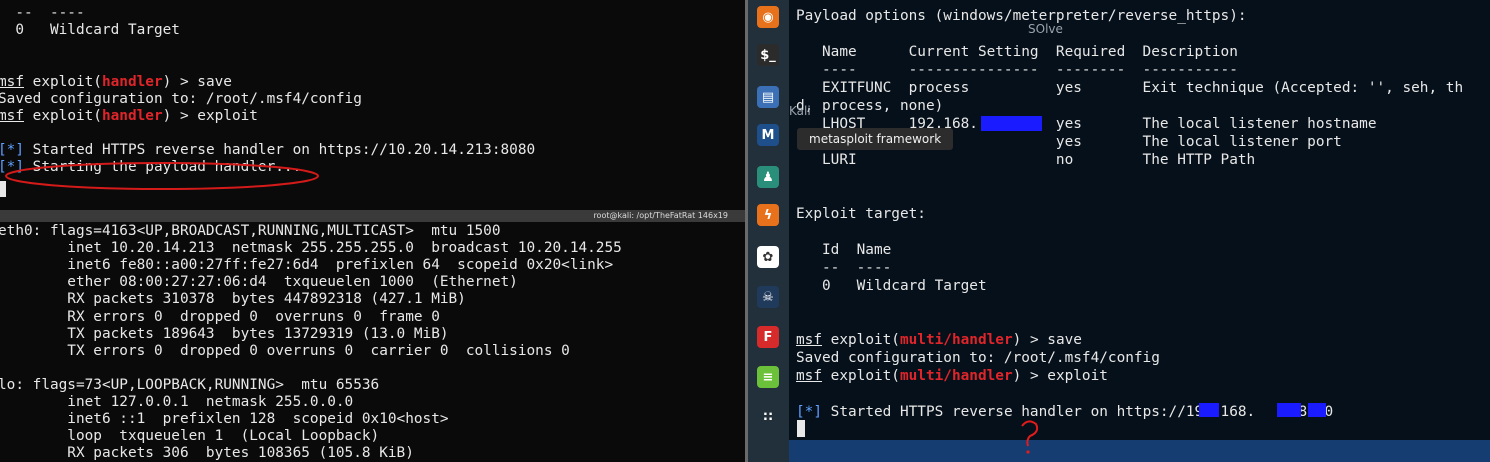 The width and height of the screenshot is (1490, 462). I want to click on red-circle-annotation, so click(162, 176).